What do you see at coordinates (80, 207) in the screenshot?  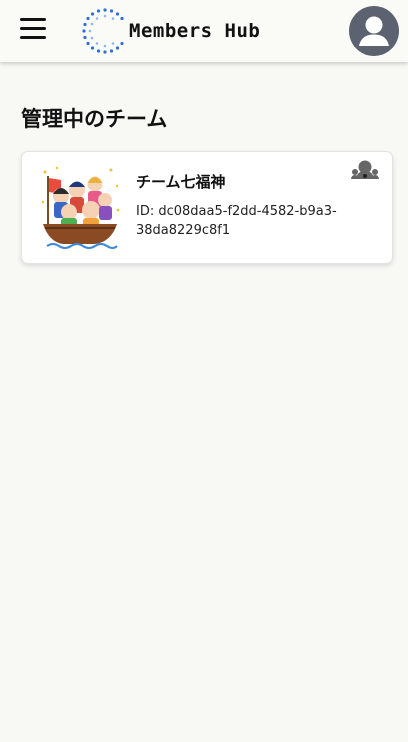 I see `team-image` at bounding box center [80, 207].